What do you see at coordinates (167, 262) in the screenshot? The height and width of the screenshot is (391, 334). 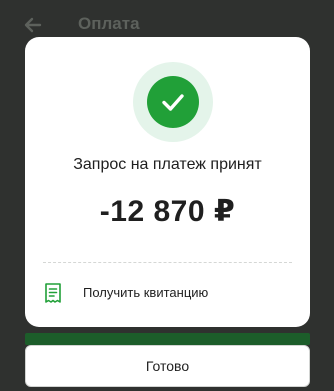 I see `dashed-divider` at bounding box center [167, 262].